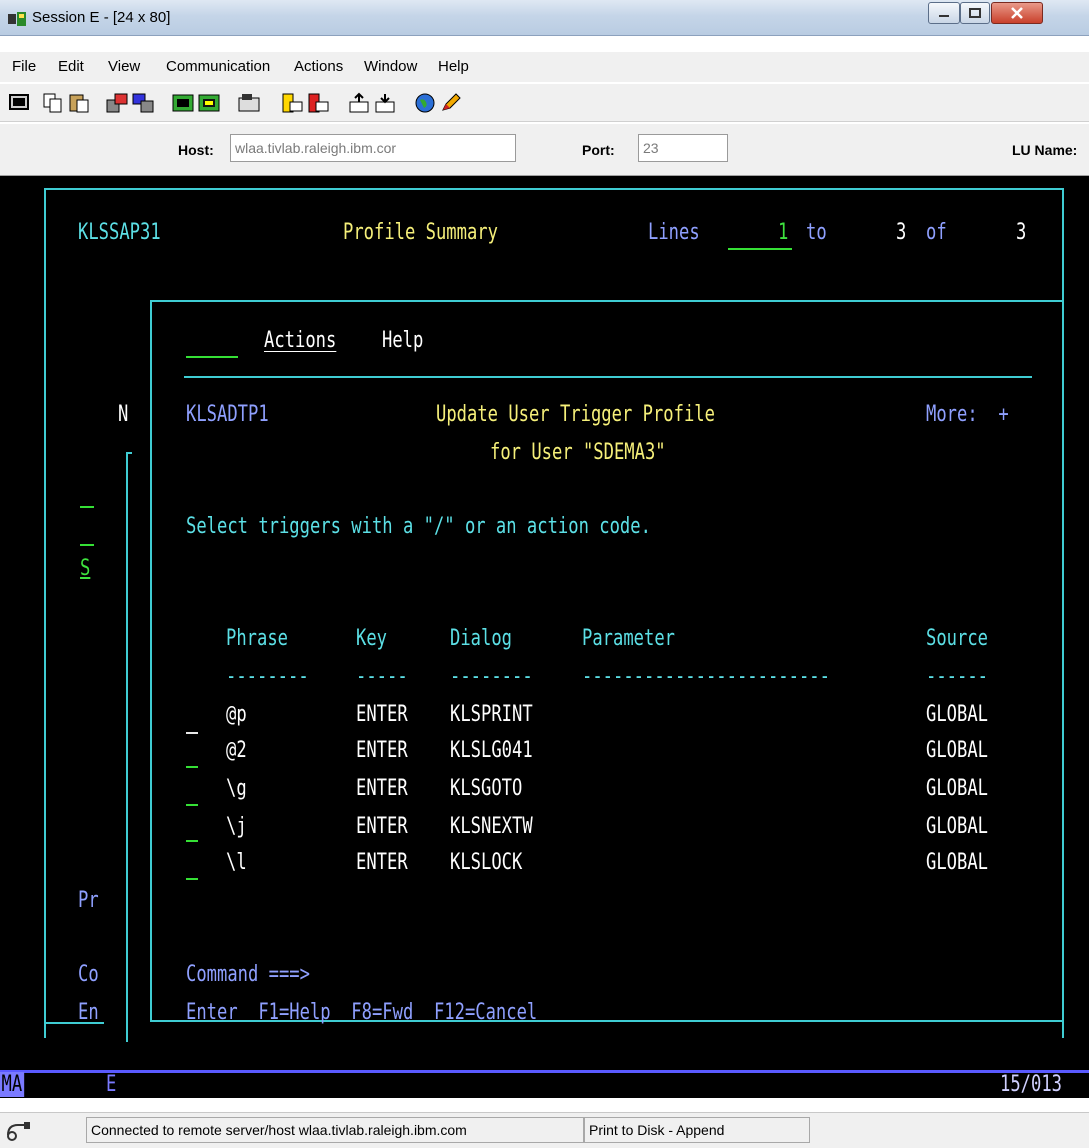  What do you see at coordinates (218, 66) in the screenshot?
I see `menu-communication: Communication` at bounding box center [218, 66].